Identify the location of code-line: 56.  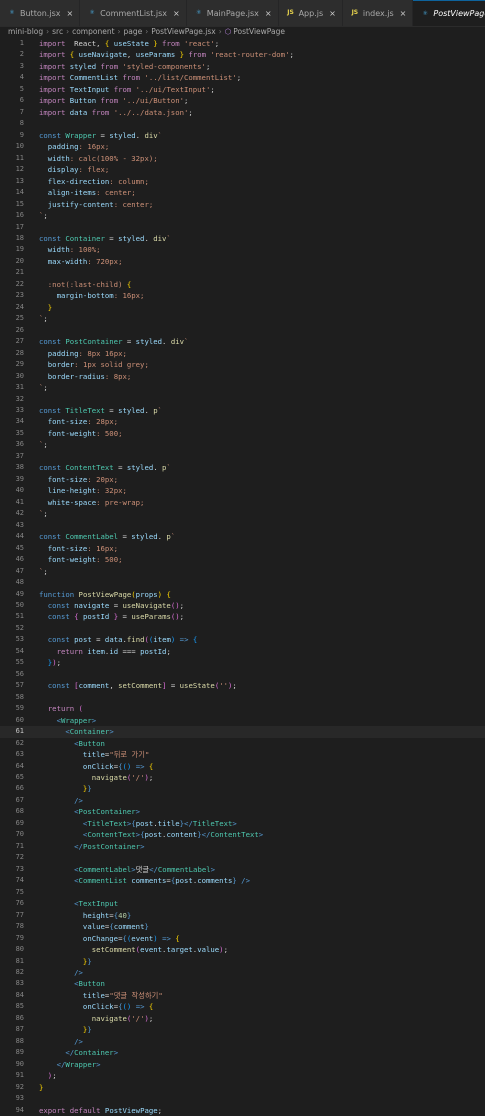
(242, 674).